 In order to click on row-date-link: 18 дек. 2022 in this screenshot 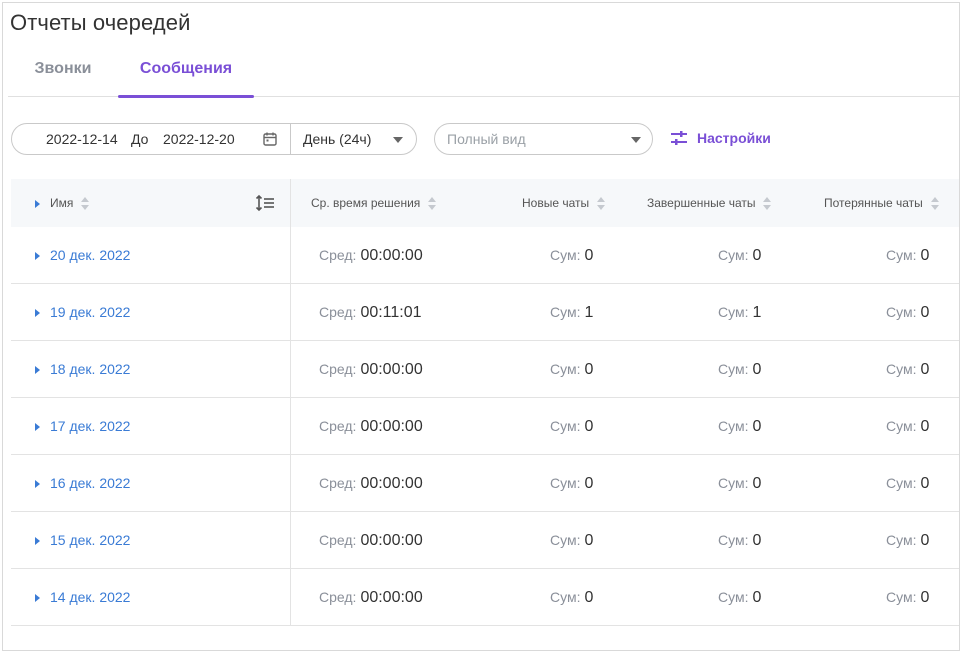, I will do `click(82, 369)`.